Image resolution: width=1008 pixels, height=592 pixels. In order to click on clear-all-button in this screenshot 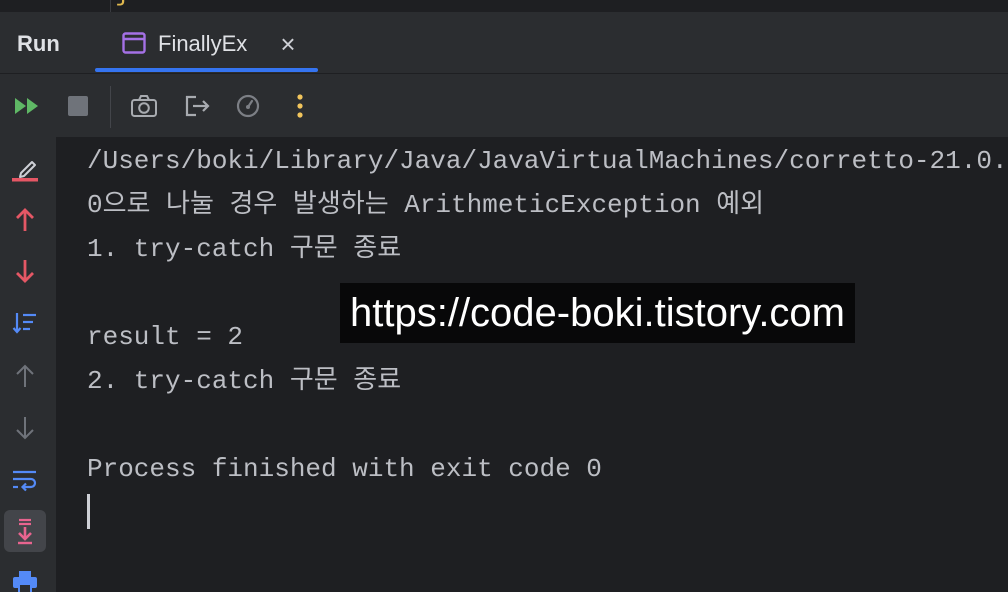, I will do `click(25, 168)`.